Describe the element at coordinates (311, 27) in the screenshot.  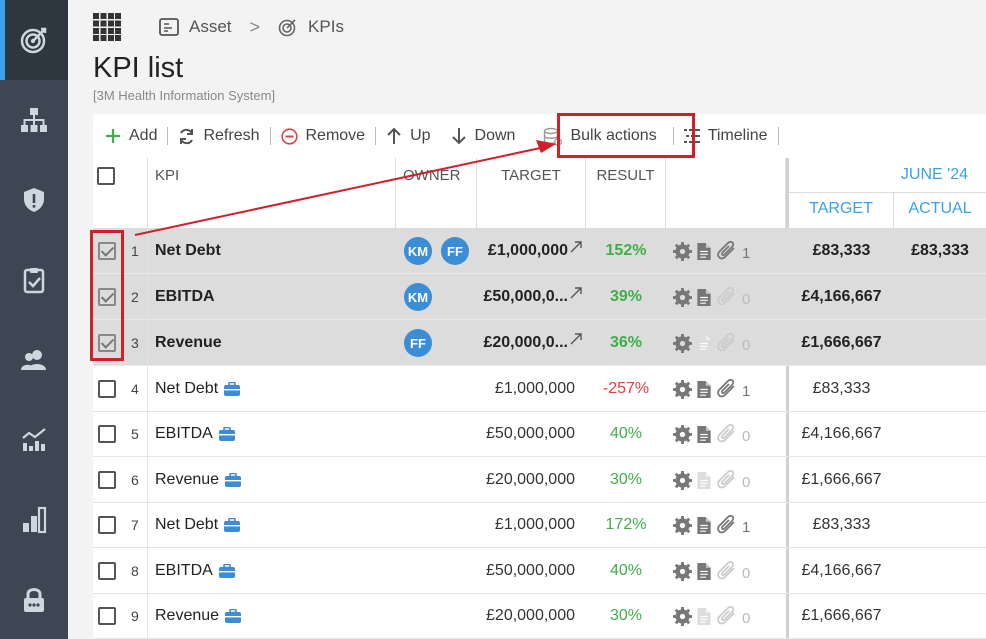
I see `breadcrumb-kpis: KPIs` at that location.